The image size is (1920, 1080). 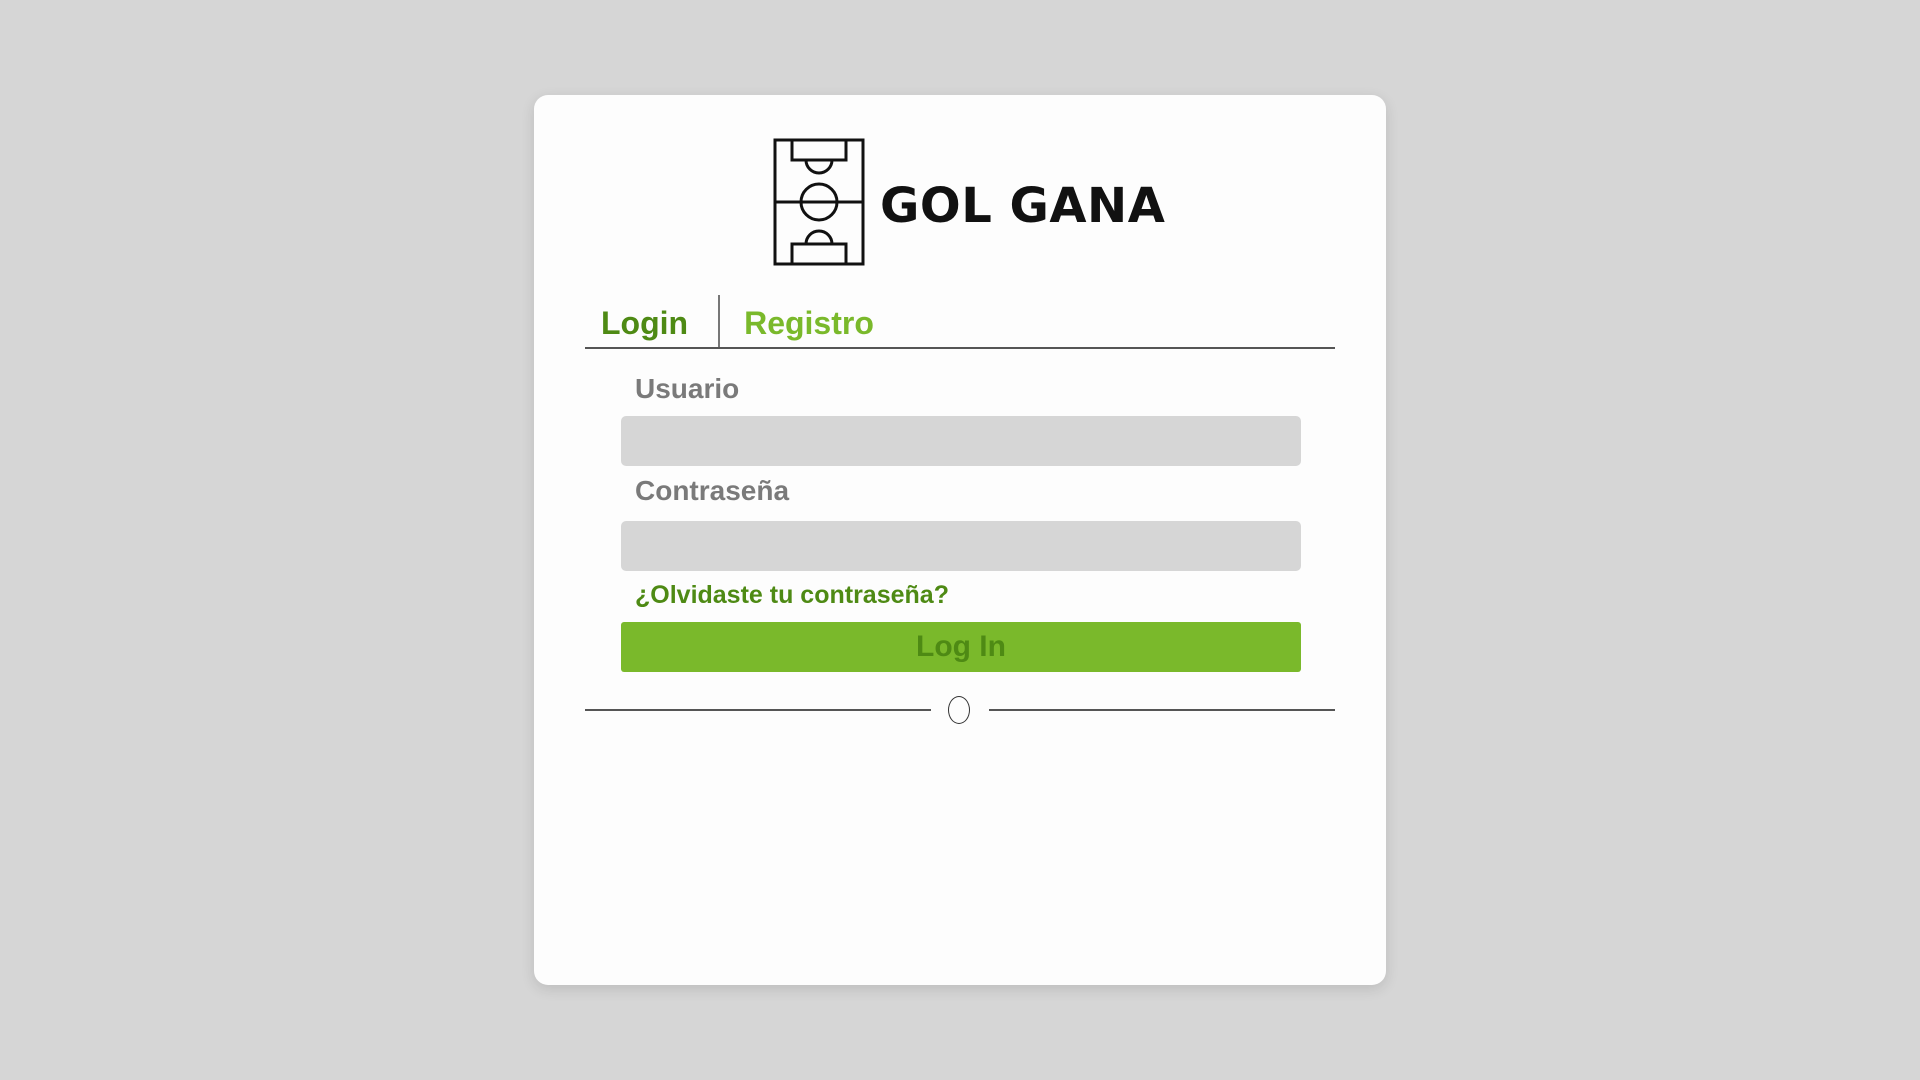 What do you see at coordinates (792, 595) in the screenshot?
I see `forgot-password-link: ¿Olvidaste tu contraseña?` at bounding box center [792, 595].